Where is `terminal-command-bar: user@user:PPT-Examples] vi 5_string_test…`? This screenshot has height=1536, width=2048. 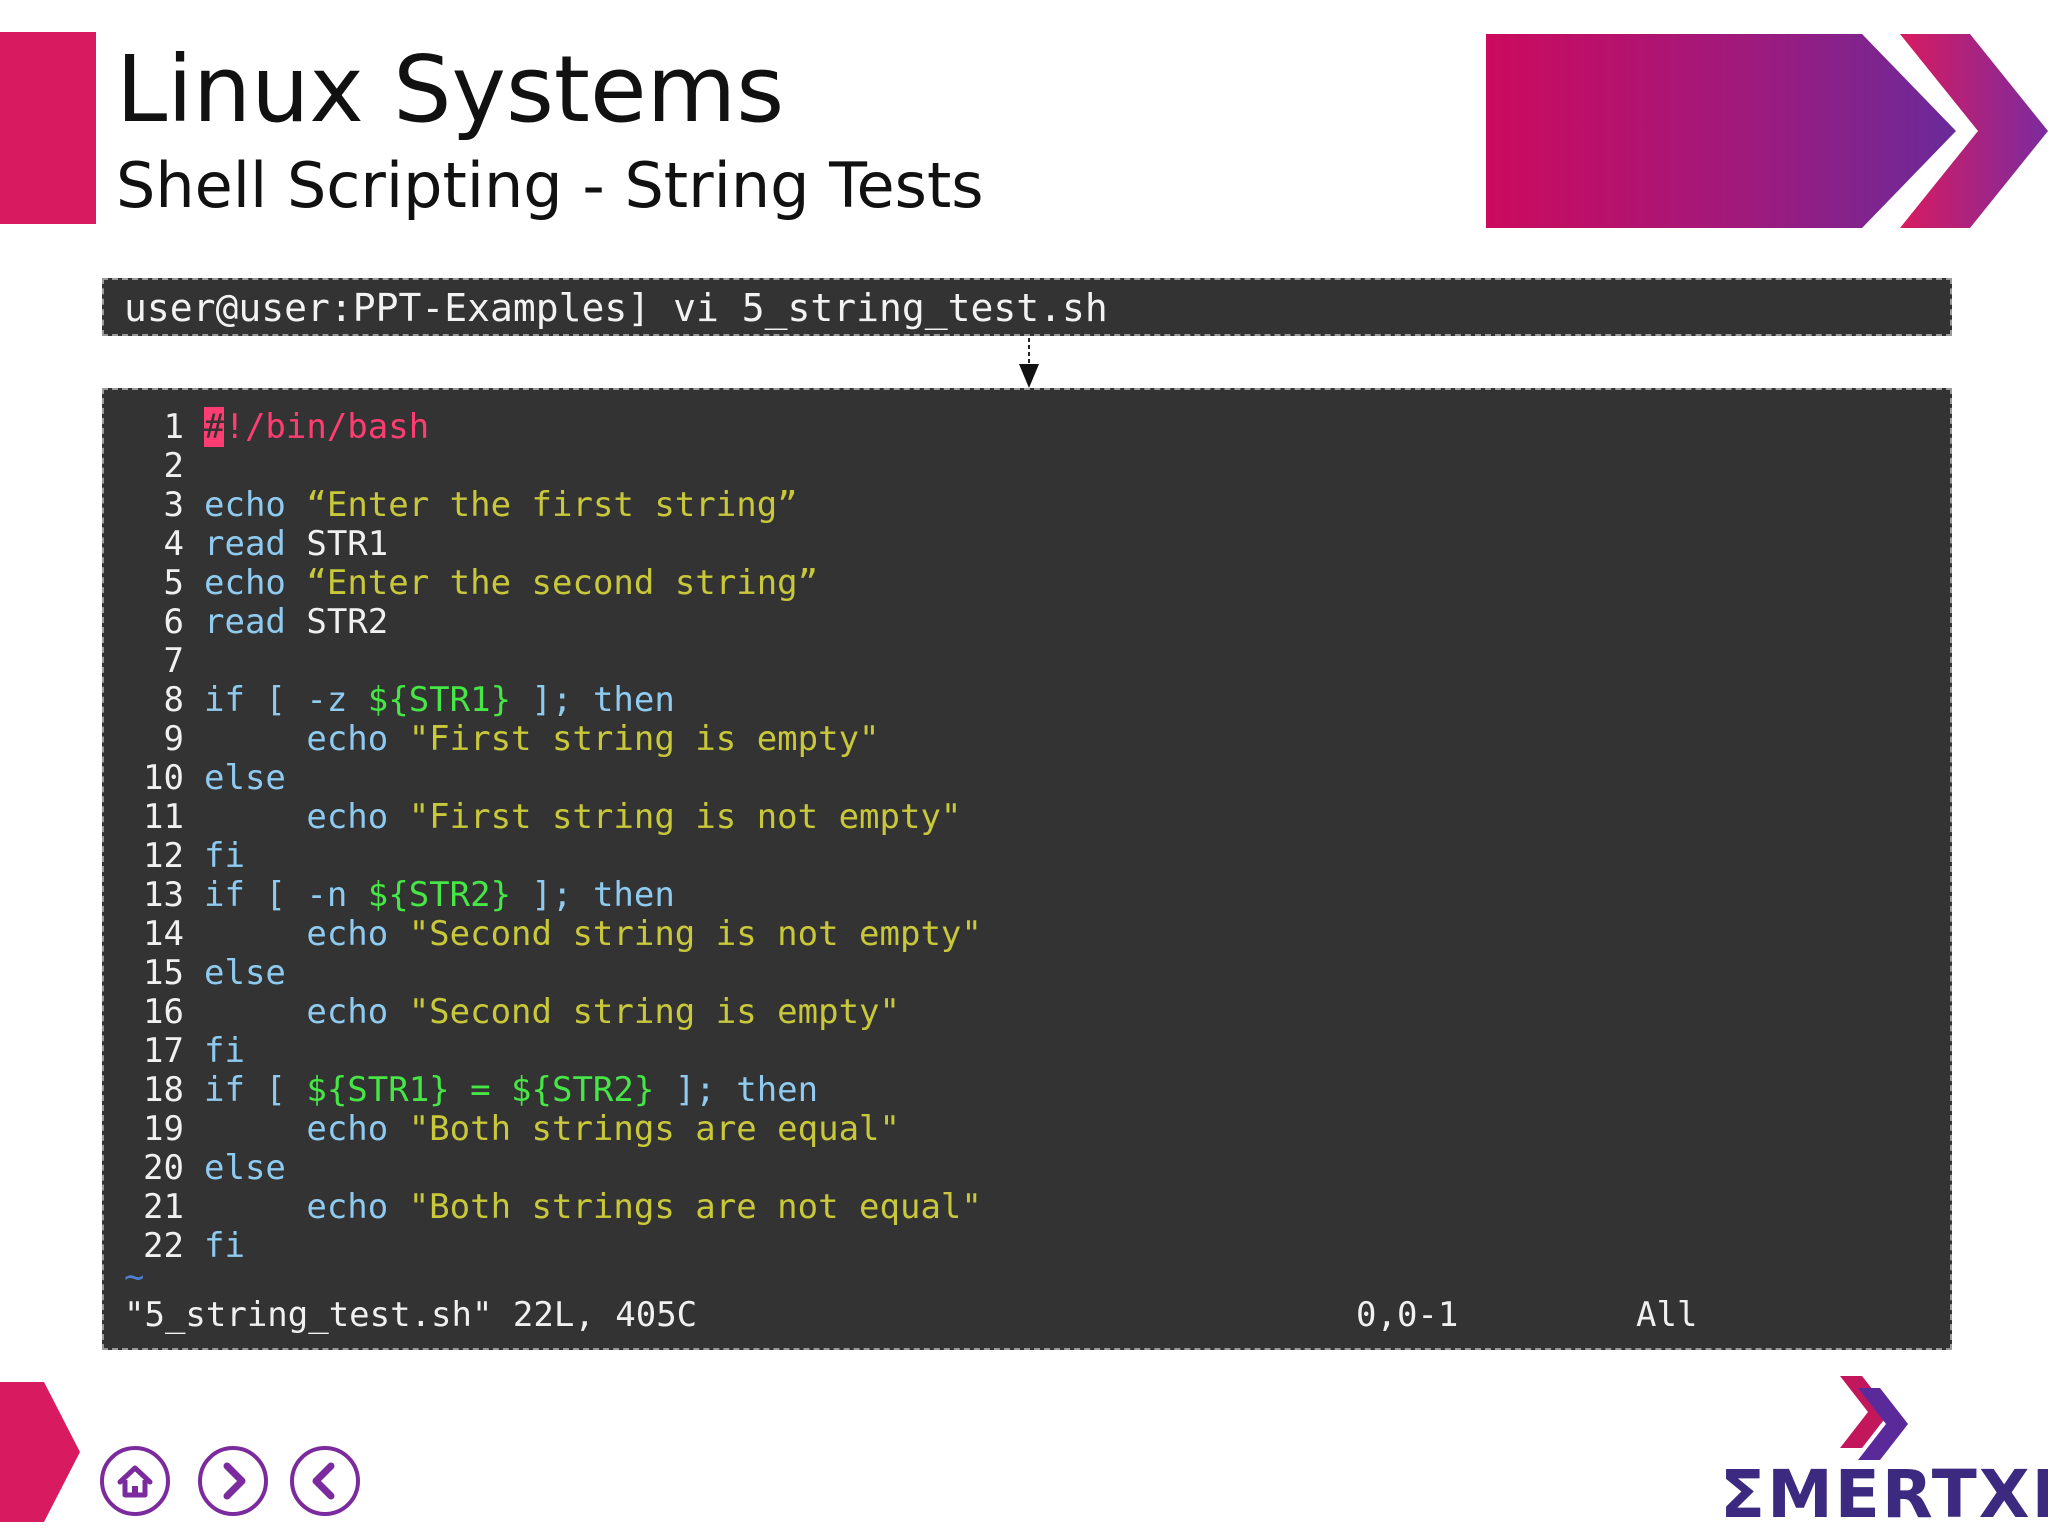
terminal-command-bar: user@user:PPT-Examples] vi 5_string_test… is located at coordinates (1027, 307).